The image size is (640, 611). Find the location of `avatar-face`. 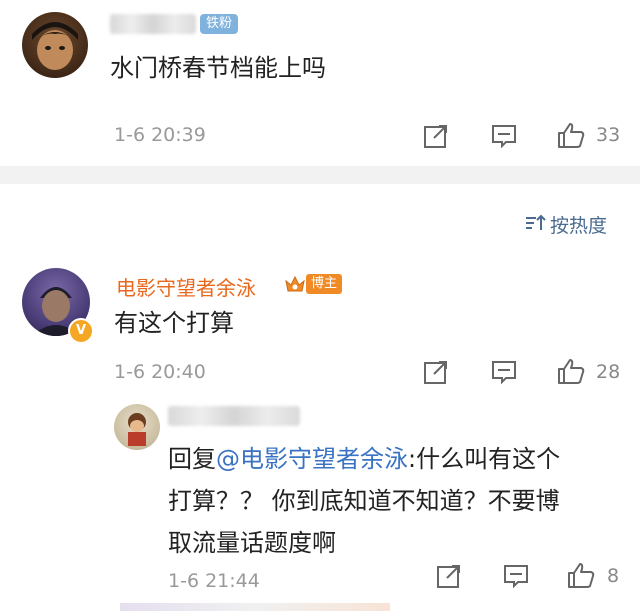

avatar-face is located at coordinates (55, 46).